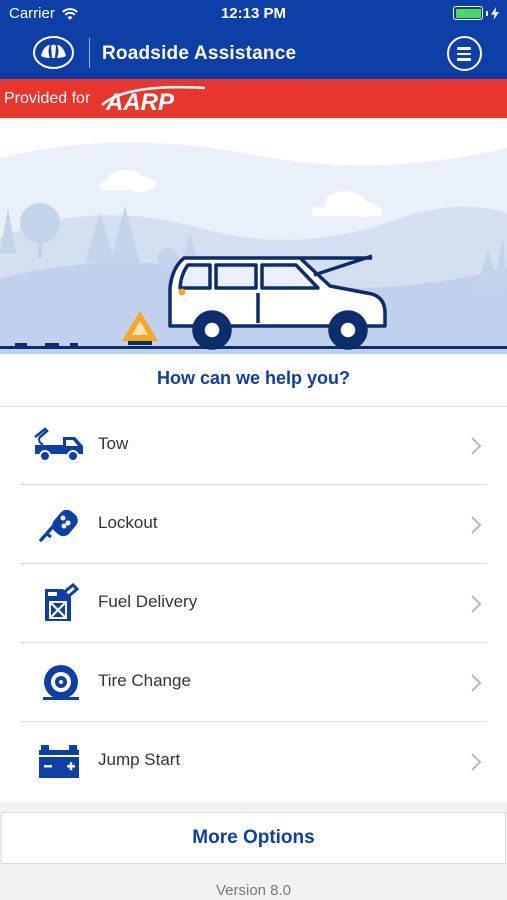  I want to click on version-label: Version 8.0, so click(253, 890).